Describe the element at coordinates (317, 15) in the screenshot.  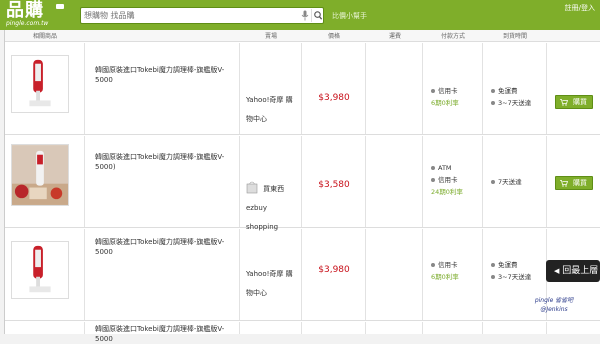
I see `search-icon` at that location.